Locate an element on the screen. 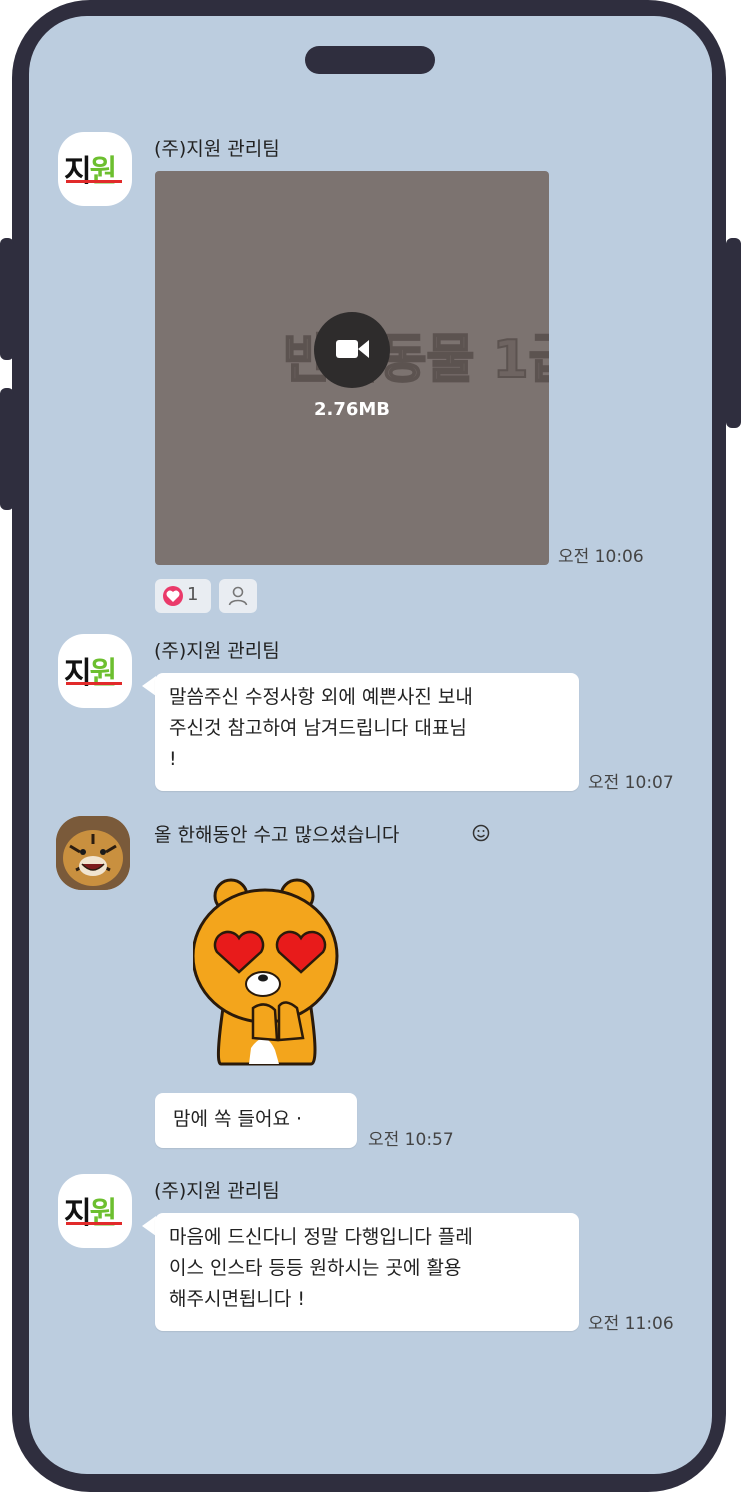 Image resolution: width=741 pixels, height=1495 pixels. add-reaction-button is located at coordinates (238, 596).